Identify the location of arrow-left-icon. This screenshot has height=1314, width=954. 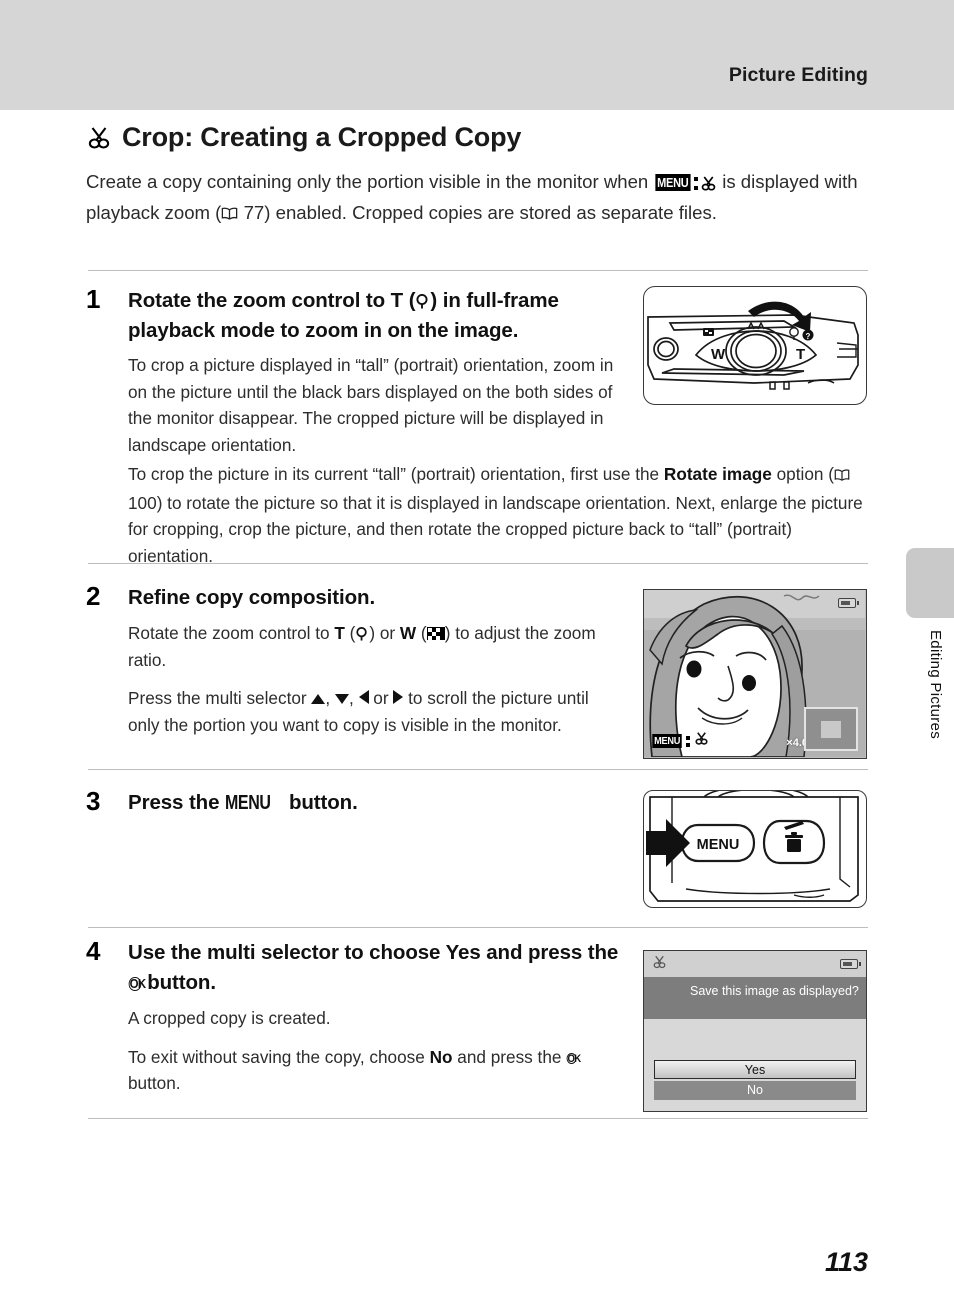
(363, 696).